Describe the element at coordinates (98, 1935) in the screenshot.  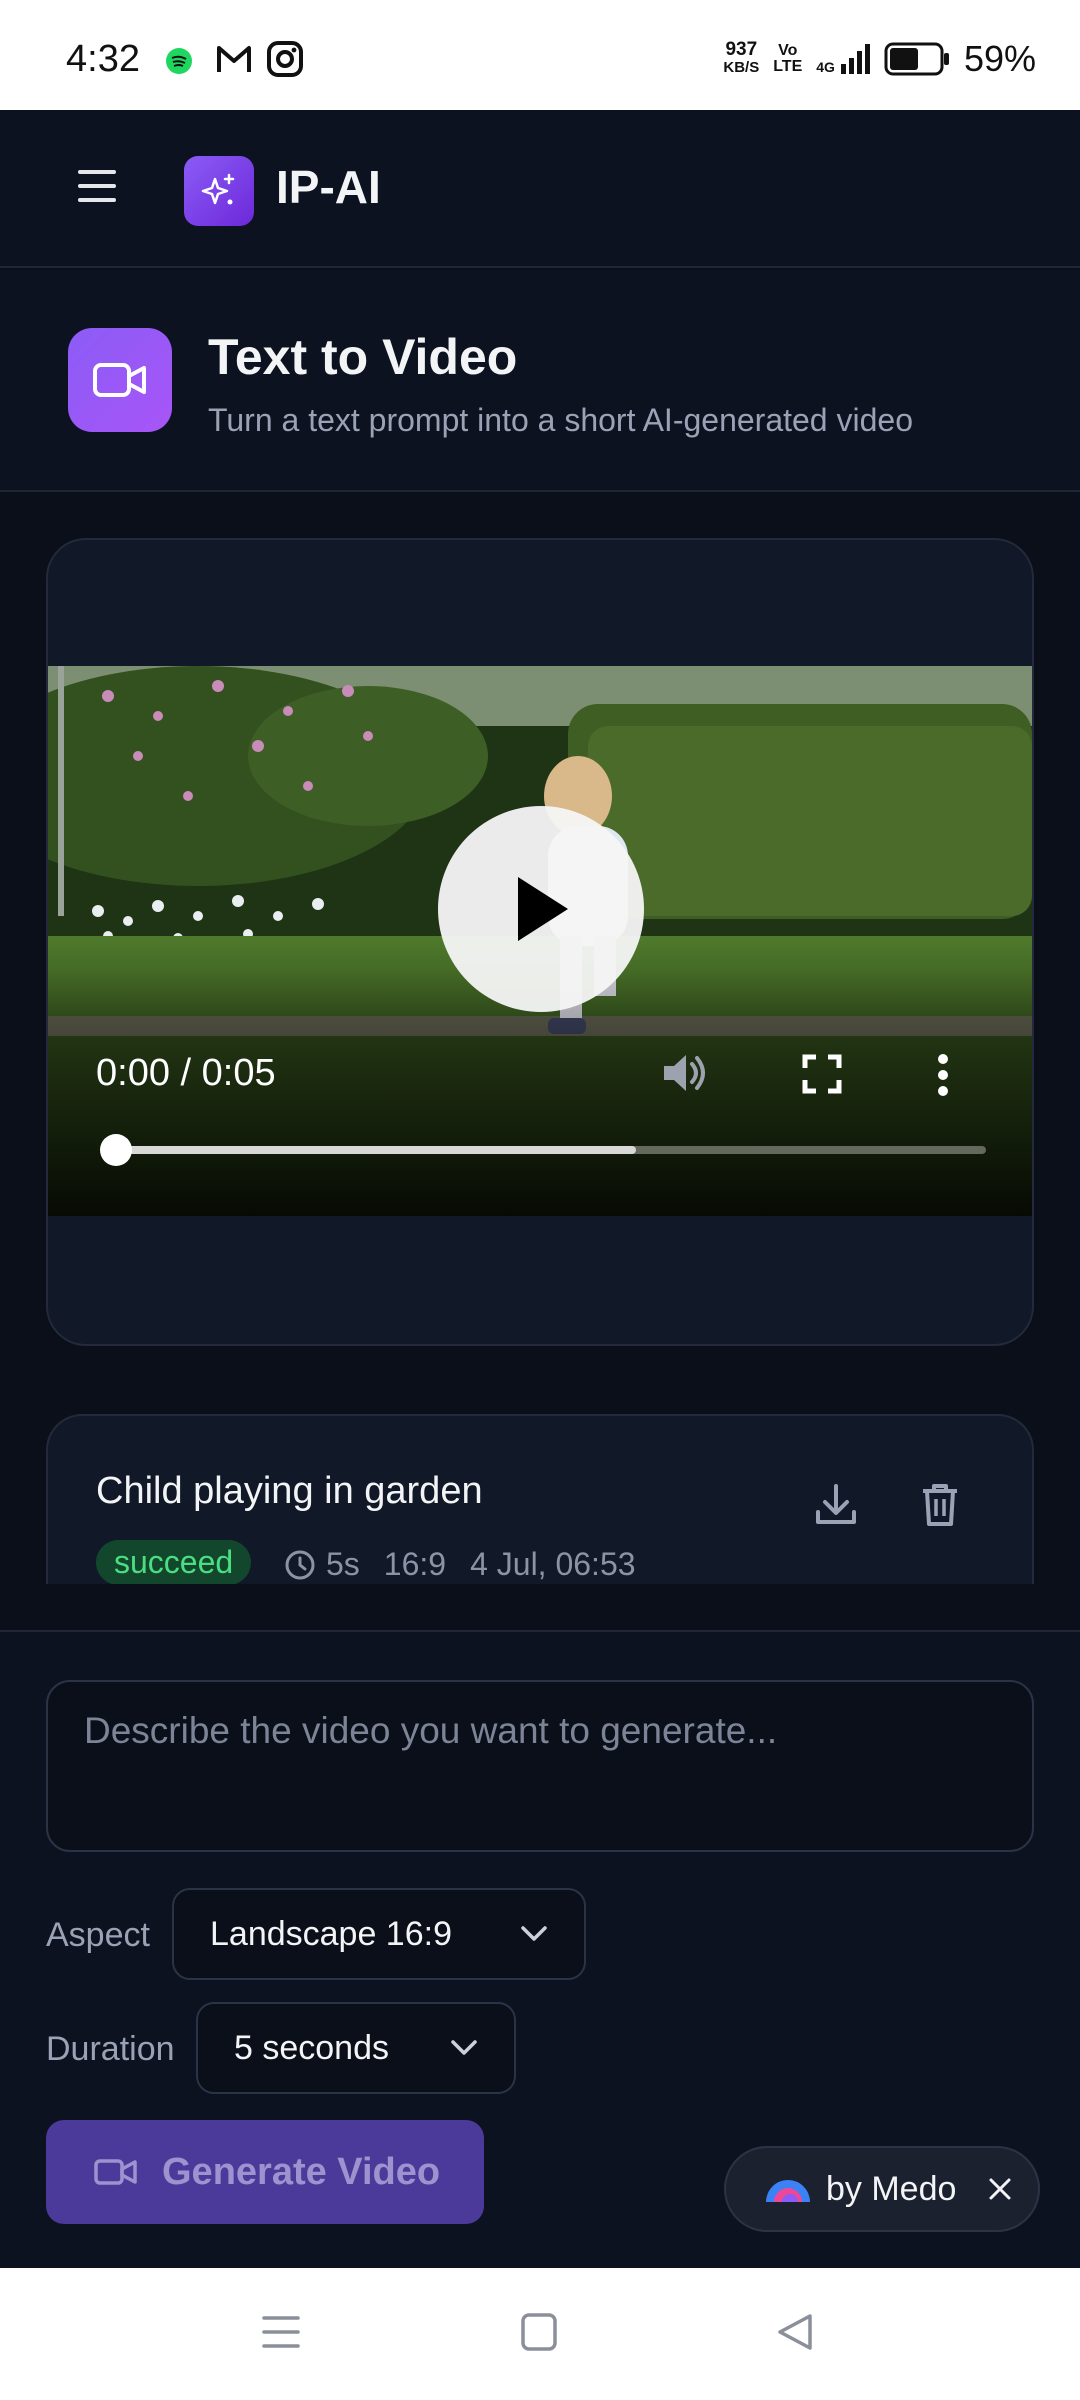
I see `aspect-label: Aspect` at that location.